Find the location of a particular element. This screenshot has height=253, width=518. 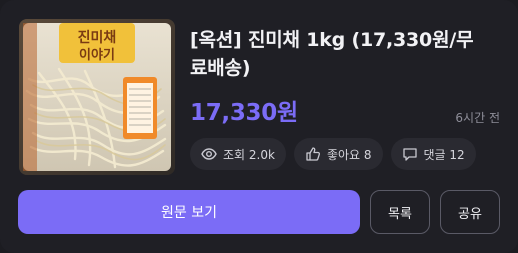

likes-stat: 좋아요 8 is located at coordinates (338, 154).